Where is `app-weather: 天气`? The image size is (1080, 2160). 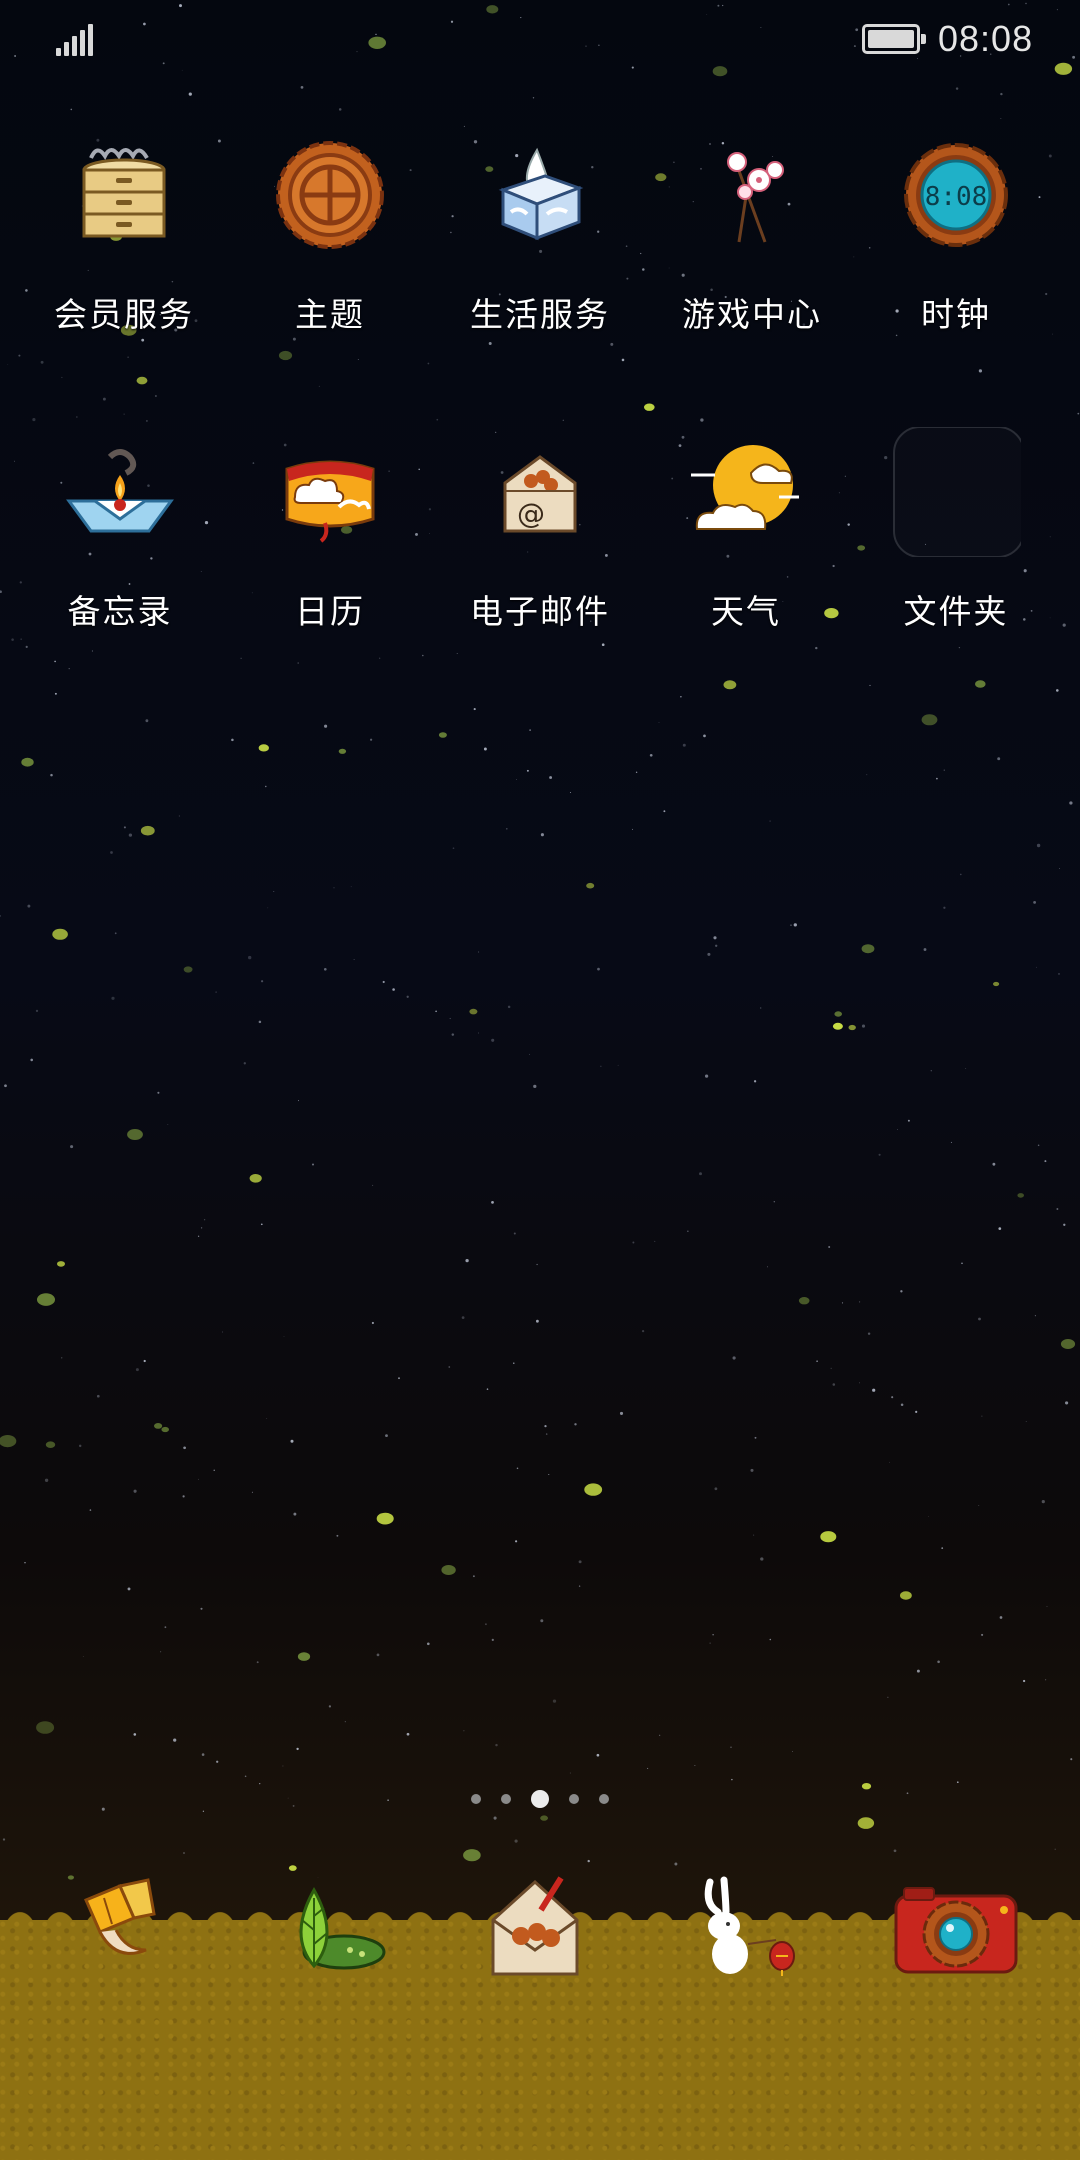
app-weather: 天气 is located at coordinates (746, 530).